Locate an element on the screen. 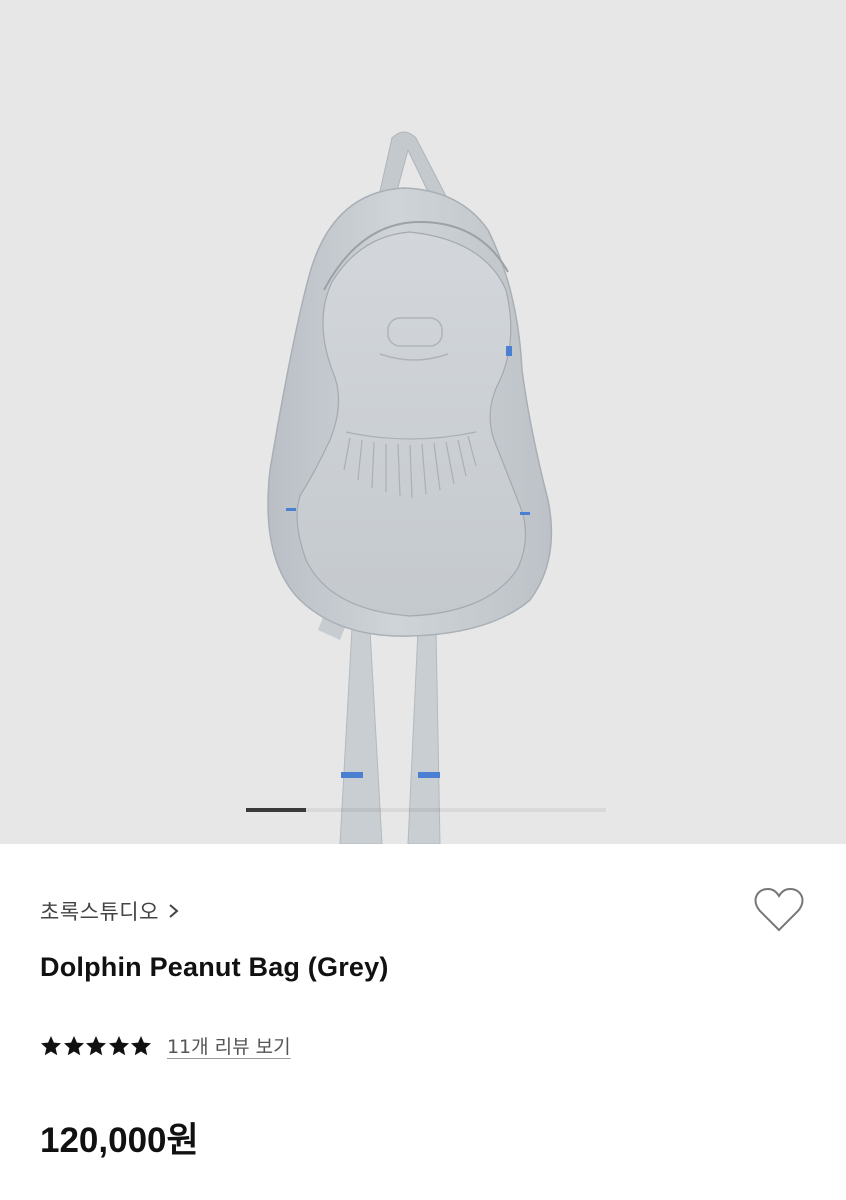  heart-outline-icon is located at coordinates (779, 911).